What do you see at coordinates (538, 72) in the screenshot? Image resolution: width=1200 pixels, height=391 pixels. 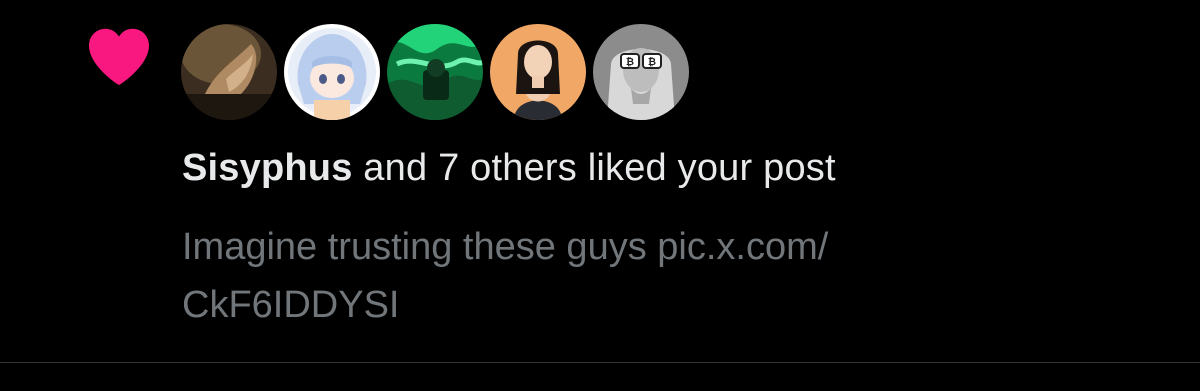 I see `avatar-woman-illustration` at bounding box center [538, 72].